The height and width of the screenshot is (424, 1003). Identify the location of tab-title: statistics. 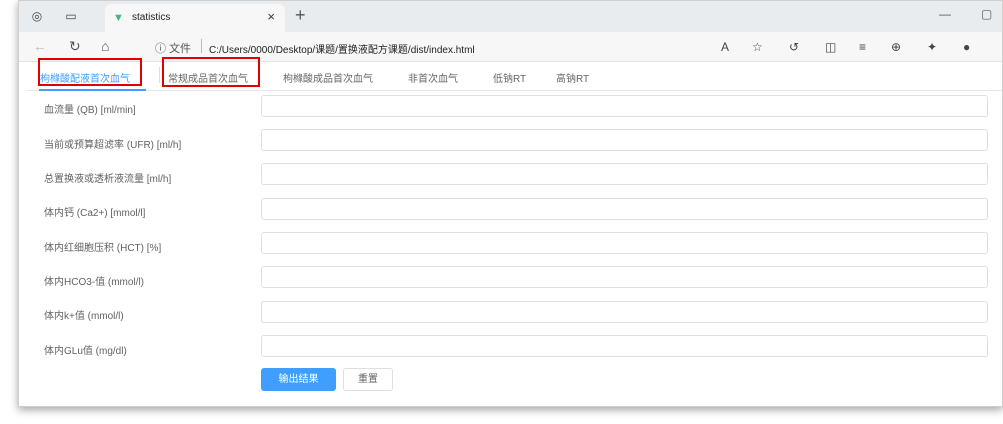
(151, 17).